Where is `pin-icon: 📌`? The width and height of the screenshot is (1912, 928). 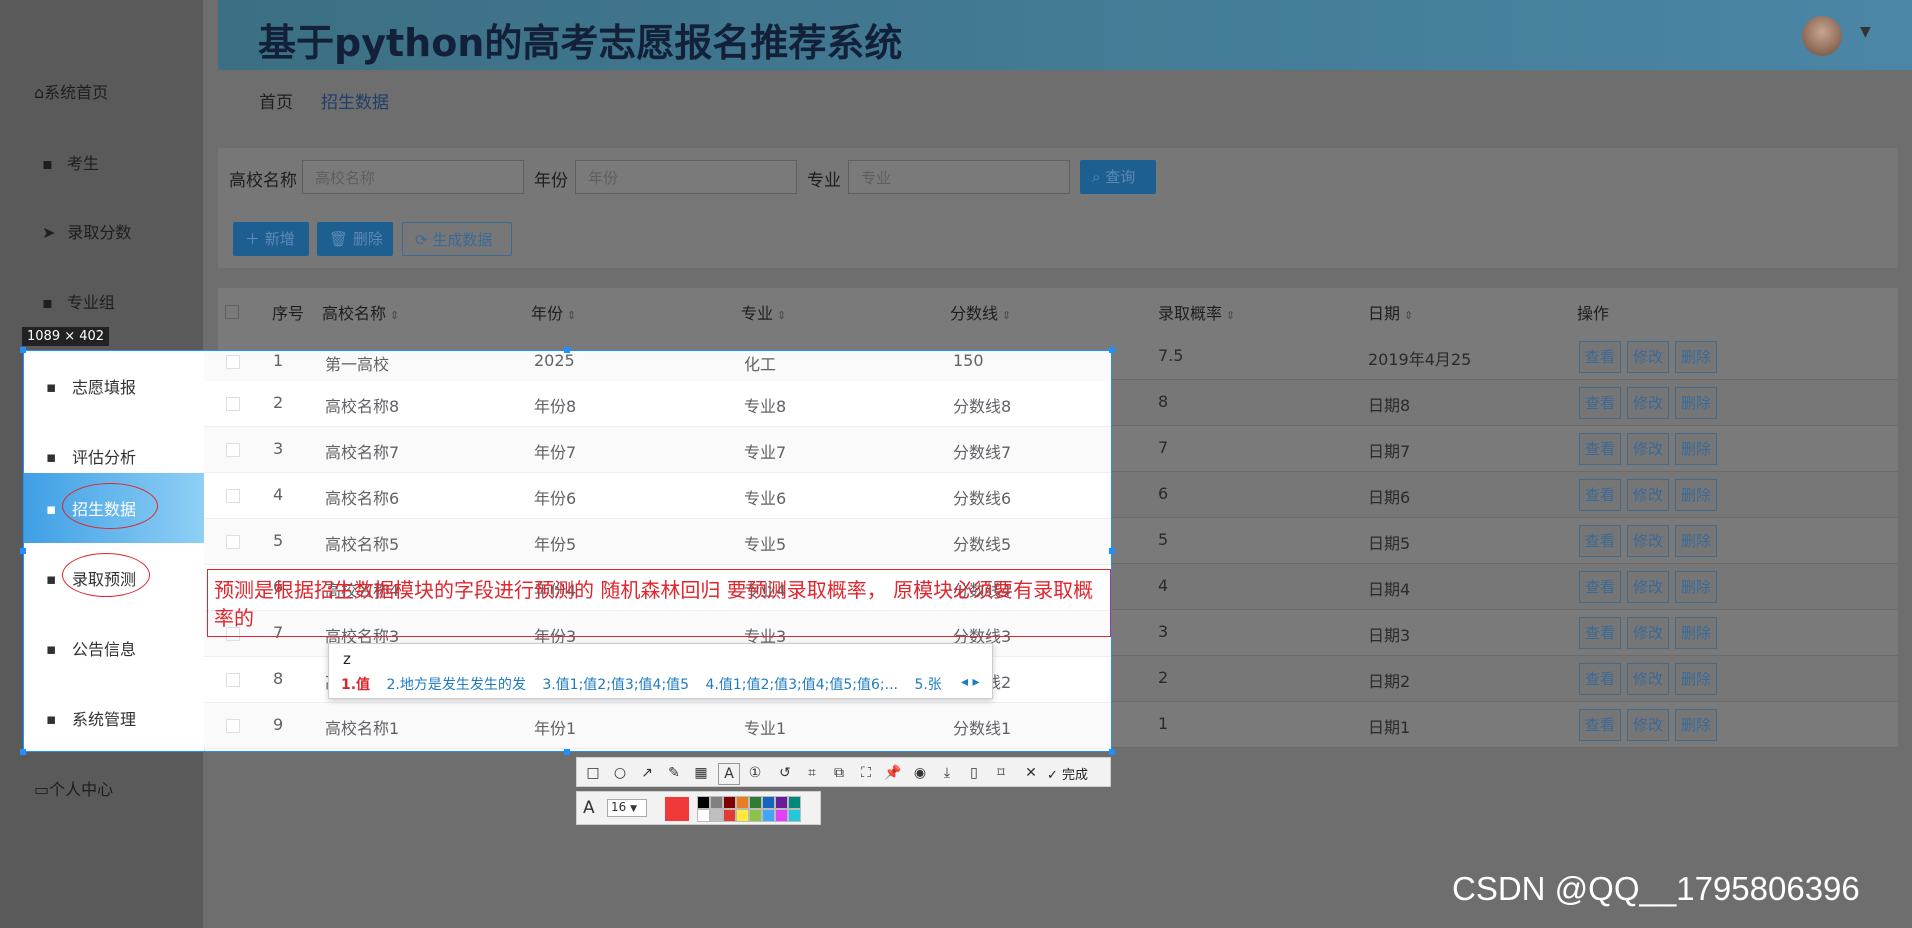 pin-icon: 📌 is located at coordinates (893, 773).